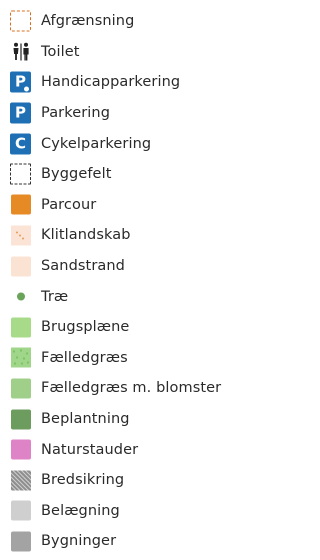 The height and width of the screenshot is (560, 320). What do you see at coordinates (20, 266) in the screenshot?
I see `sandstrand-swatch` at bounding box center [20, 266].